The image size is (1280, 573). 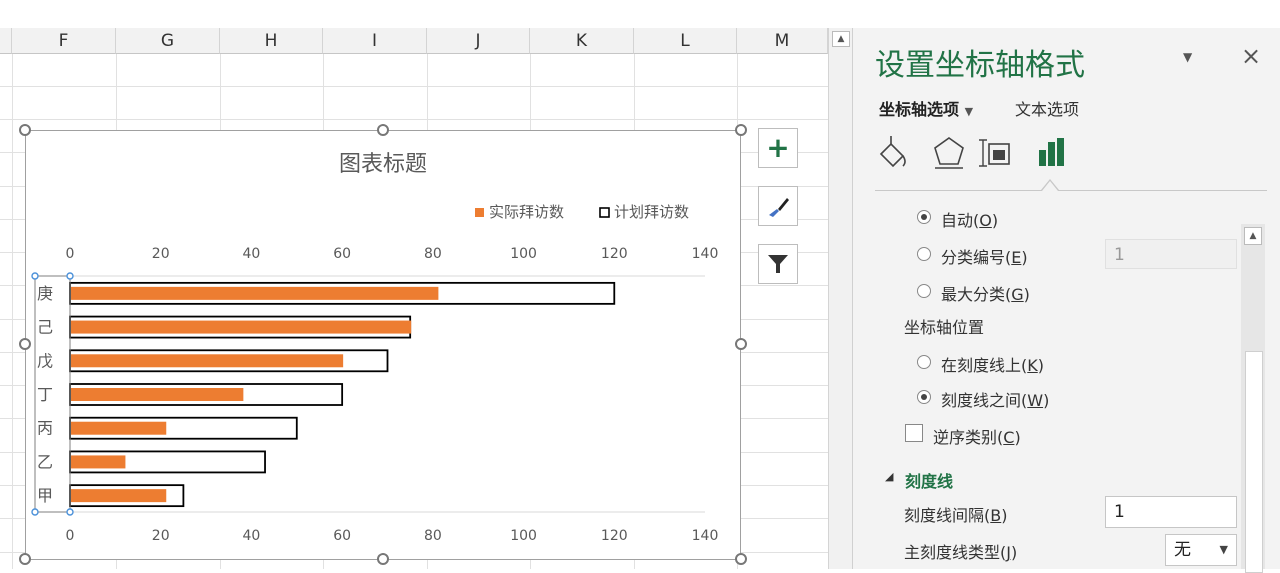 What do you see at coordinates (956, 515) in the screenshot?
I see `label-tick-interval: 刻度线间隔(B)` at bounding box center [956, 515].